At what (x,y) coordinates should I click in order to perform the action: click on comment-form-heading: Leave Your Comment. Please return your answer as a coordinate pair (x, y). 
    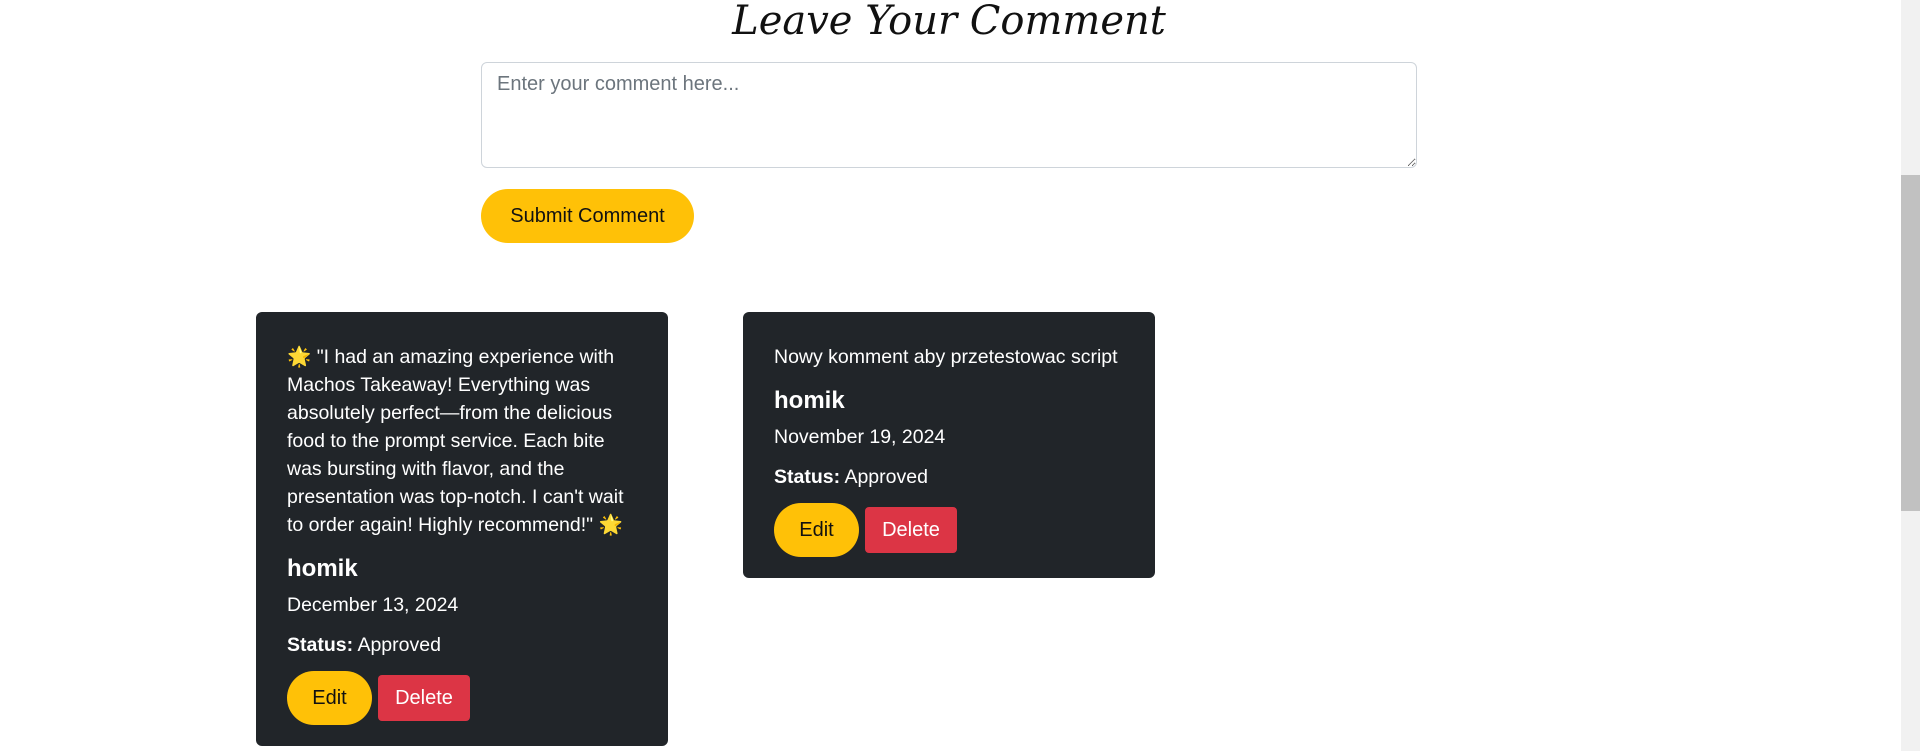
    Looking at the image, I should click on (949, 22).